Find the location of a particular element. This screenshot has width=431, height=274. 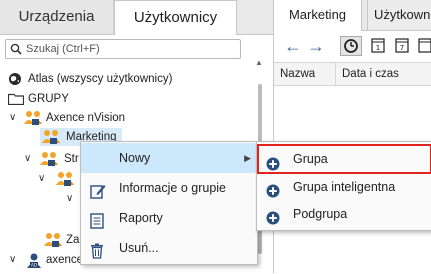

table-header: Nazwa Data i czas is located at coordinates (352, 74).